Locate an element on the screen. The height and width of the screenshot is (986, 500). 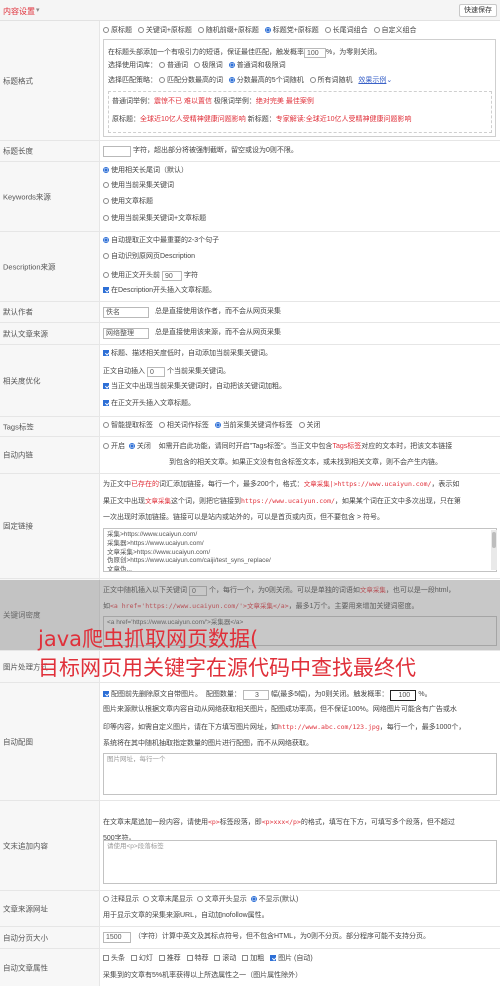
article-attr-options: 头条 幻灯 推荐 特荐 滚动 加粗 图片 (自动) is located at coordinates (208, 959).